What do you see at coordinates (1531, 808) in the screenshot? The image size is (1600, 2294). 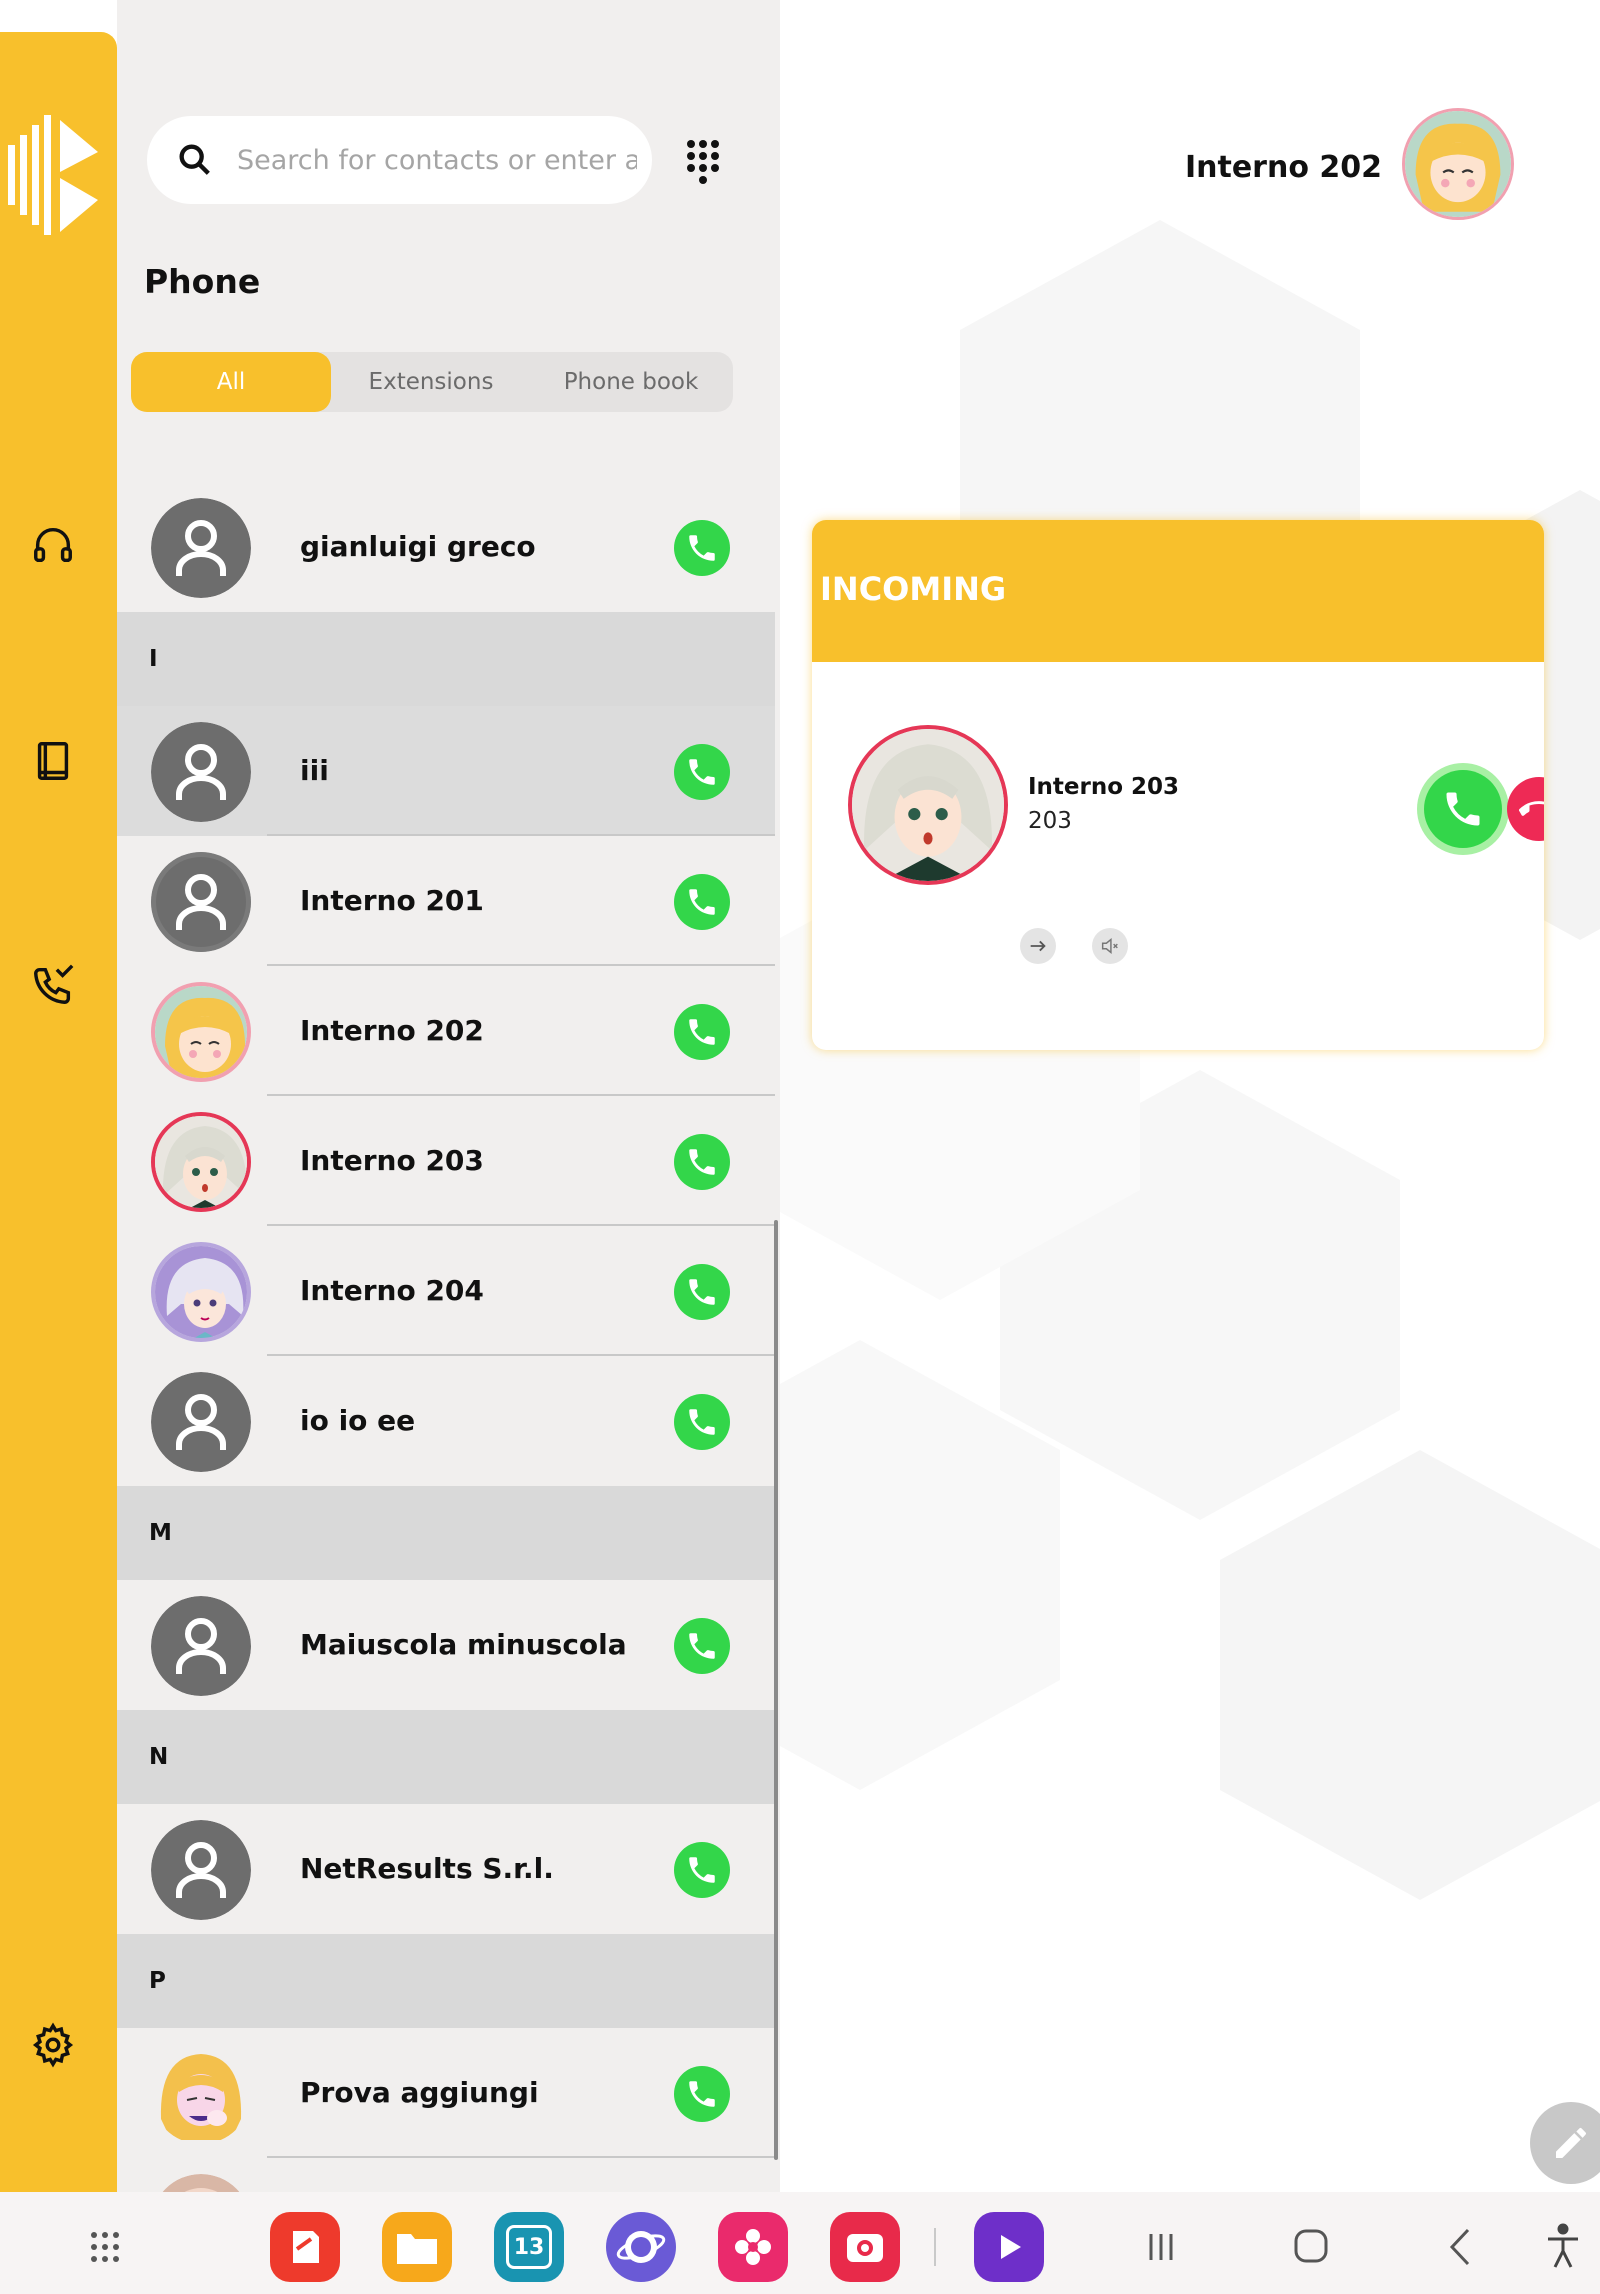 I see `hang-up-icon` at bounding box center [1531, 808].